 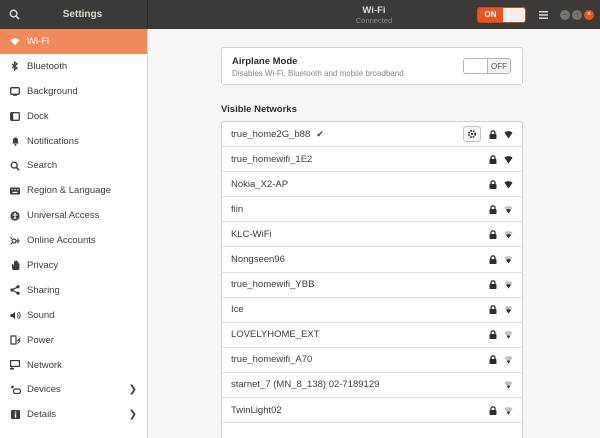 What do you see at coordinates (73, 389) in the screenshot?
I see `sidebar-item-devices: Devices ❯` at bounding box center [73, 389].